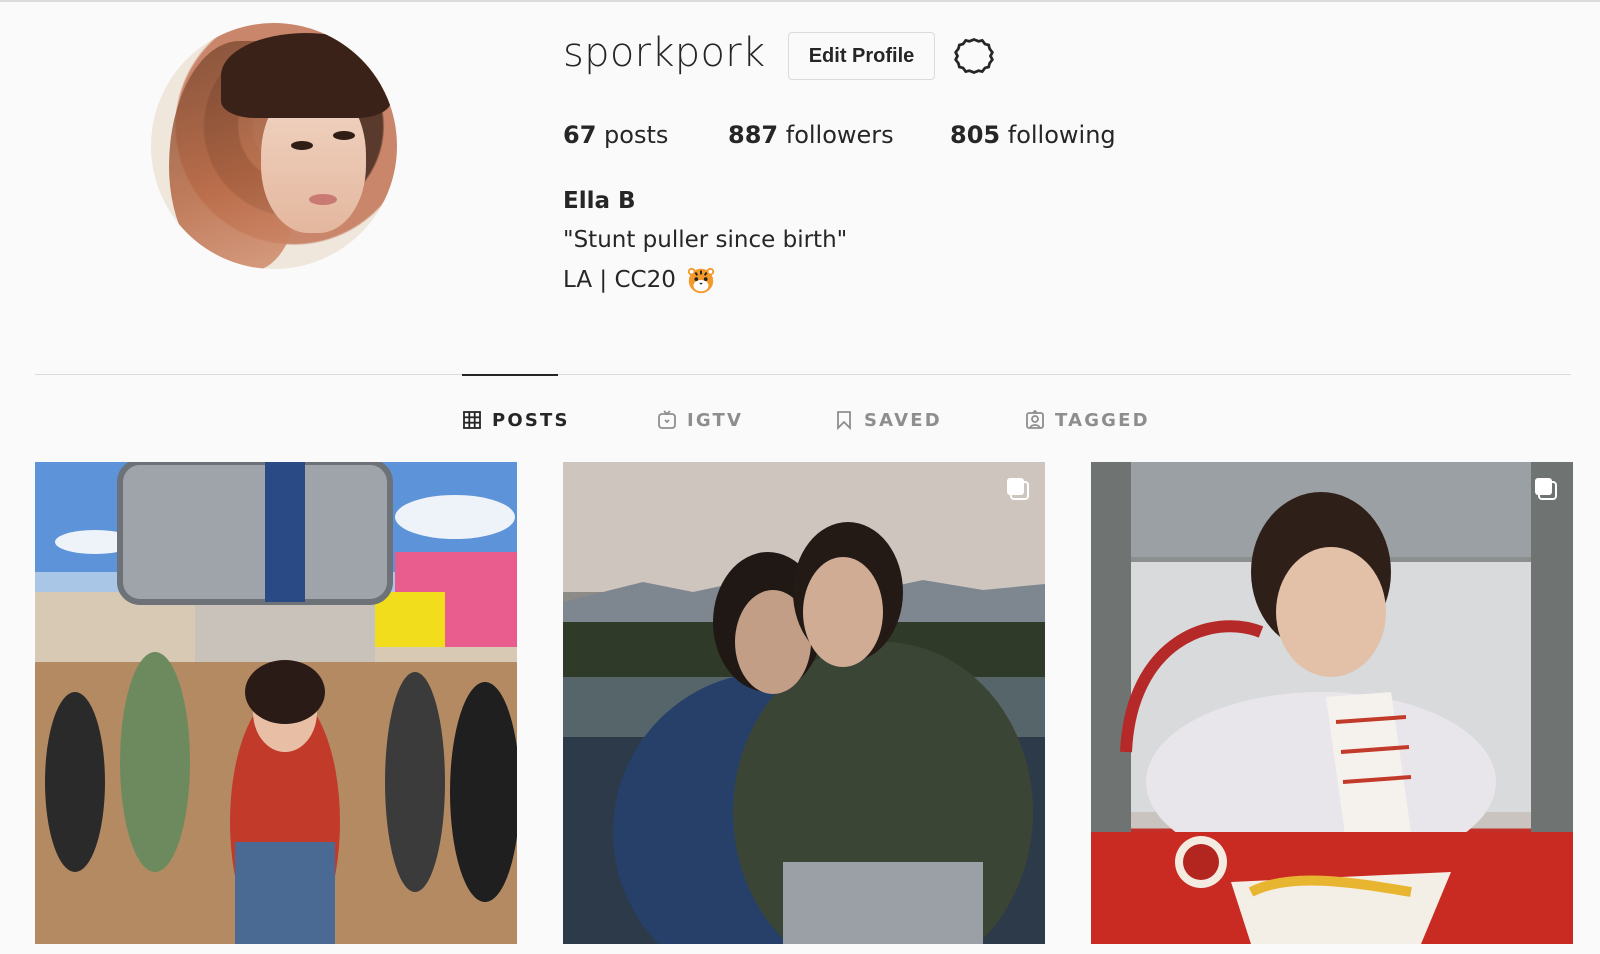  What do you see at coordinates (861, 56) in the screenshot?
I see `edit-profile-button: Edit Profile` at bounding box center [861, 56].